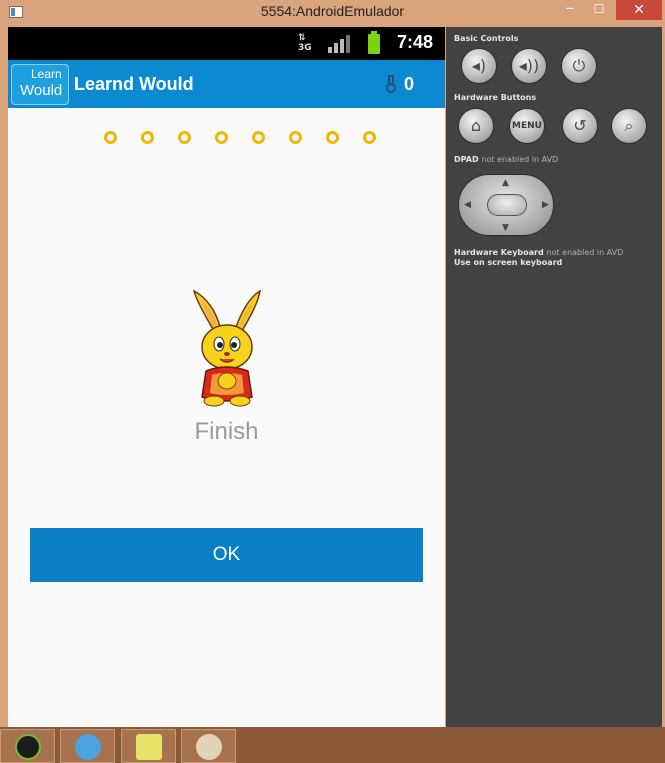 The height and width of the screenshot is (763, 665). I want to click on app-logo: Learn Would, so click(40, 84).